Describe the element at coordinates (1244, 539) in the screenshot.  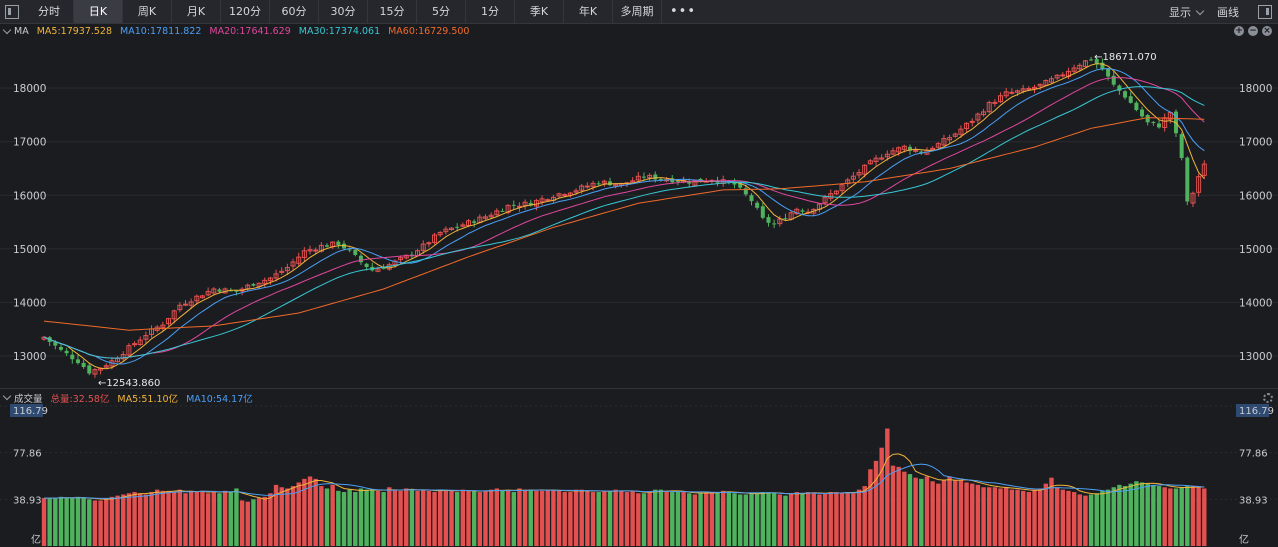
I see `volume-unit-right: 亿` at that location.